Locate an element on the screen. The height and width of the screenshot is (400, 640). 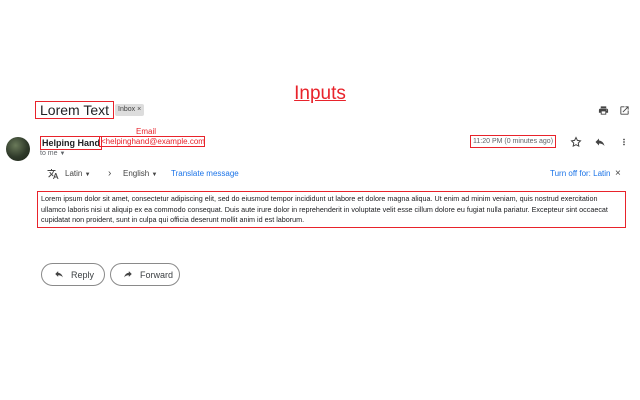
more-vert-icon is located at coordinates (624, 142).